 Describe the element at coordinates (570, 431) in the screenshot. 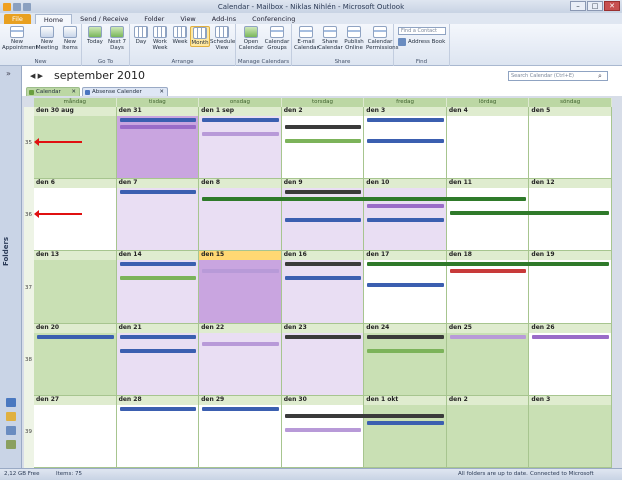

I see `day-cell: den 3` at that location.